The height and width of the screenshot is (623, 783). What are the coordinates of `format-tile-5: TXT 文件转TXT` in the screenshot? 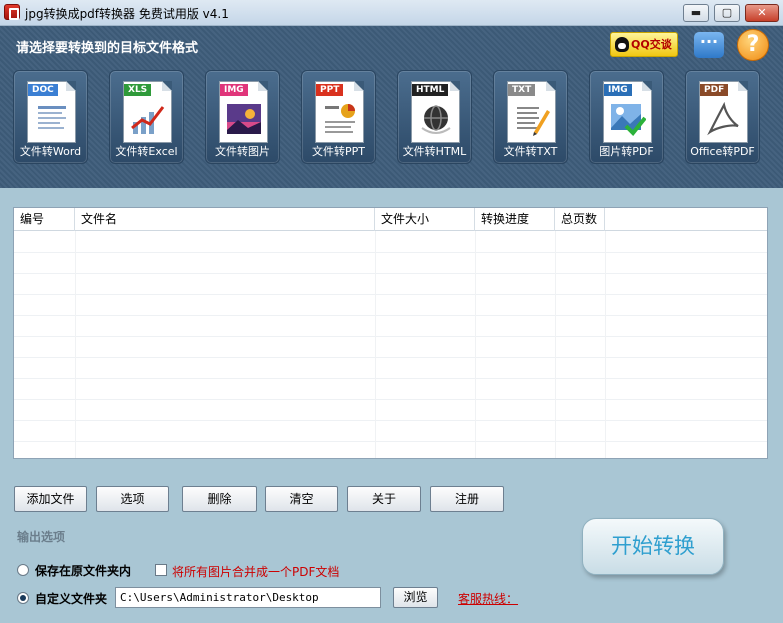 It's located at (530, 117).